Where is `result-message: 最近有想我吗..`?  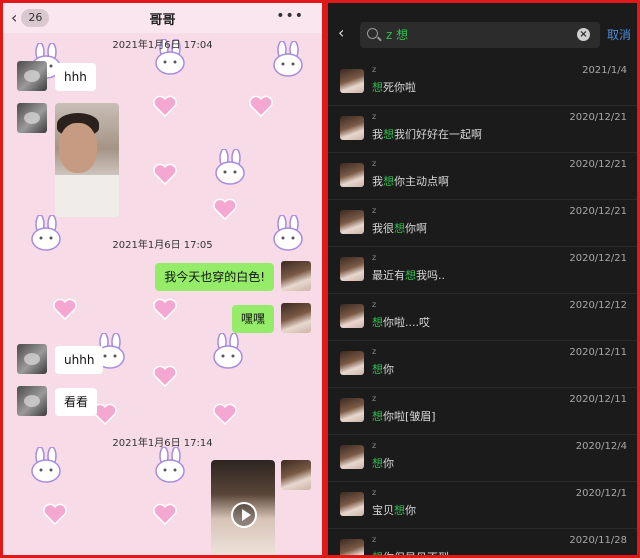
result-message: 最近有想我吗.. is located at coordinates (408, 275).